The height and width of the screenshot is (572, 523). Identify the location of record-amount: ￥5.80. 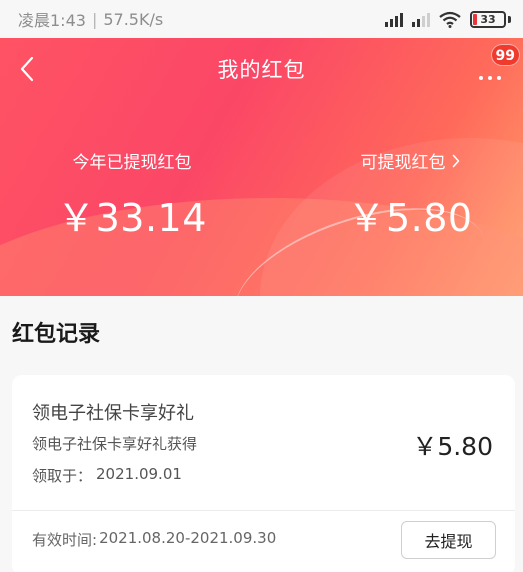
(452, 446).